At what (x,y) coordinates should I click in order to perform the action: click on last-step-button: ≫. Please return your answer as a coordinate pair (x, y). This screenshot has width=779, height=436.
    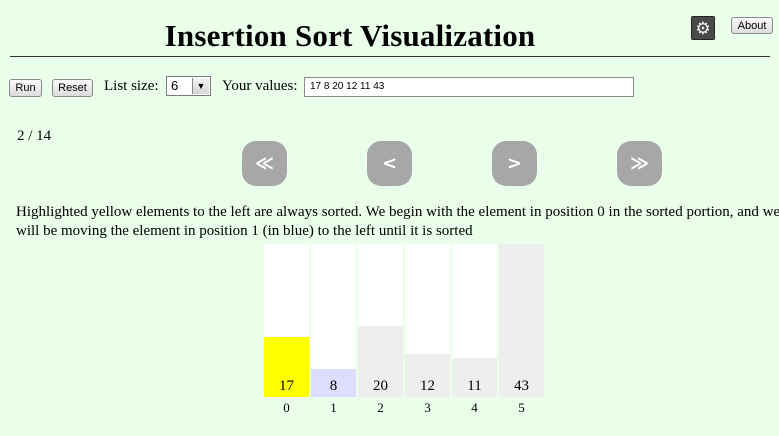
    Looking at the image, I should click on (639, 163).